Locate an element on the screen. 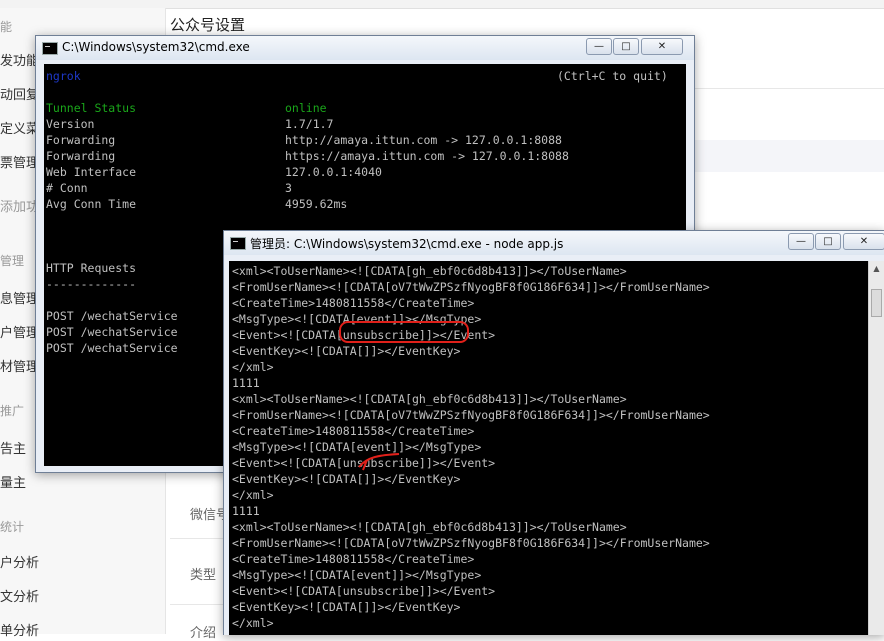  sidebar-item-autoreply: 动回复 is located at coordinates (19, 93).